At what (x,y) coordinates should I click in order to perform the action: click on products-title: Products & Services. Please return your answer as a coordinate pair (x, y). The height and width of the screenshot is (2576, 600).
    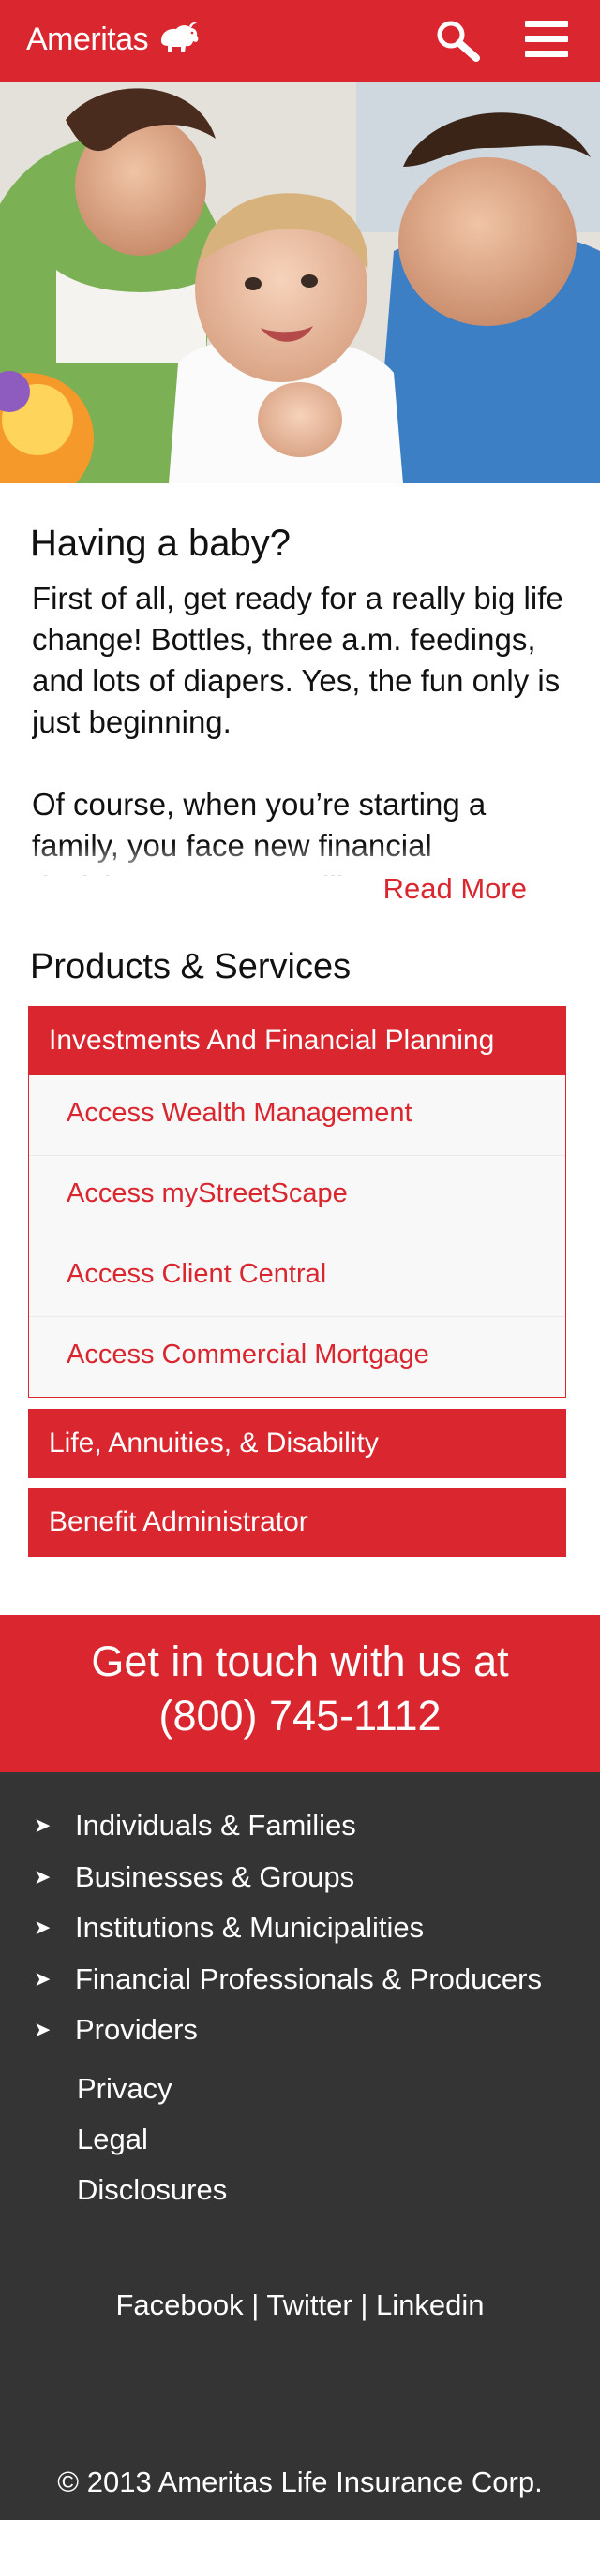
    Looking at the image, I should click on (191, 966).